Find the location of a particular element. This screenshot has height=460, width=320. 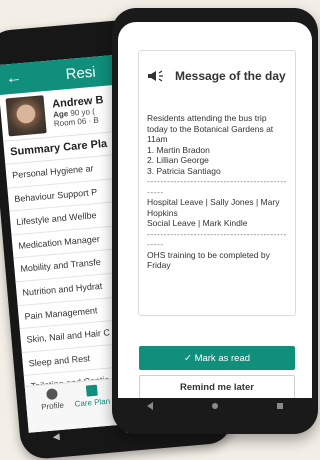

message-header: Message of the day is located at coordinates (216, 76).